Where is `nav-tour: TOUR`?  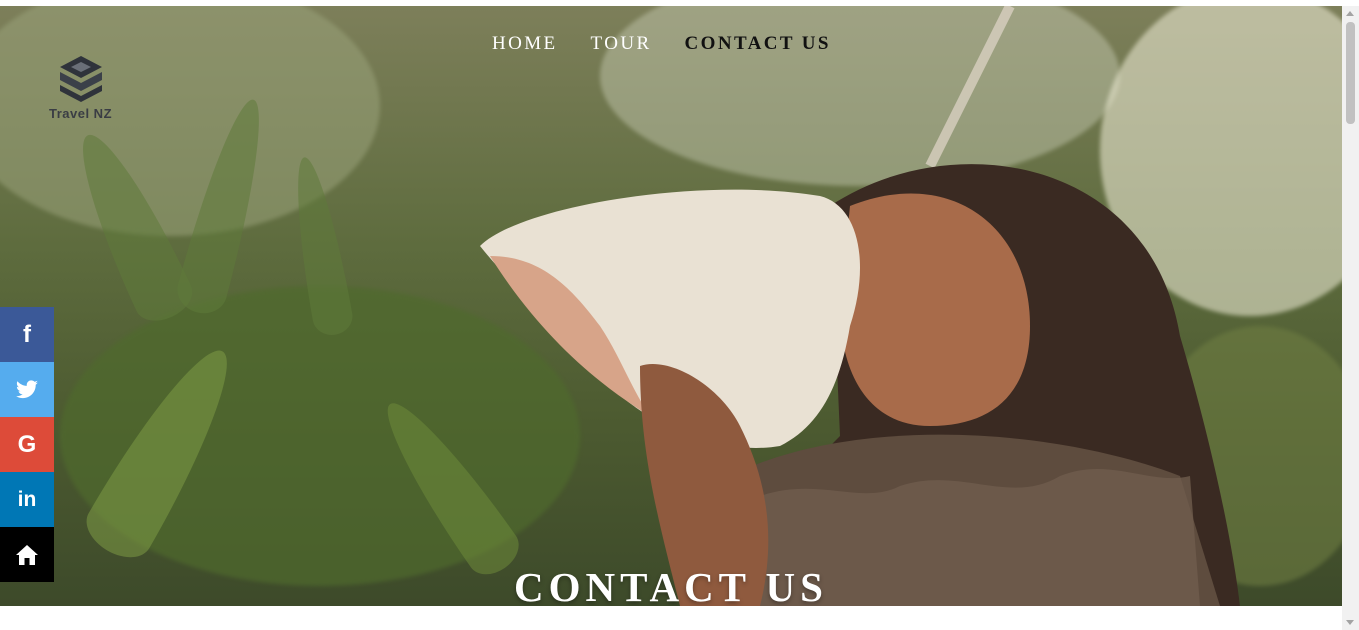 nav-tour: TOUR is located at coordinates (621, 44).